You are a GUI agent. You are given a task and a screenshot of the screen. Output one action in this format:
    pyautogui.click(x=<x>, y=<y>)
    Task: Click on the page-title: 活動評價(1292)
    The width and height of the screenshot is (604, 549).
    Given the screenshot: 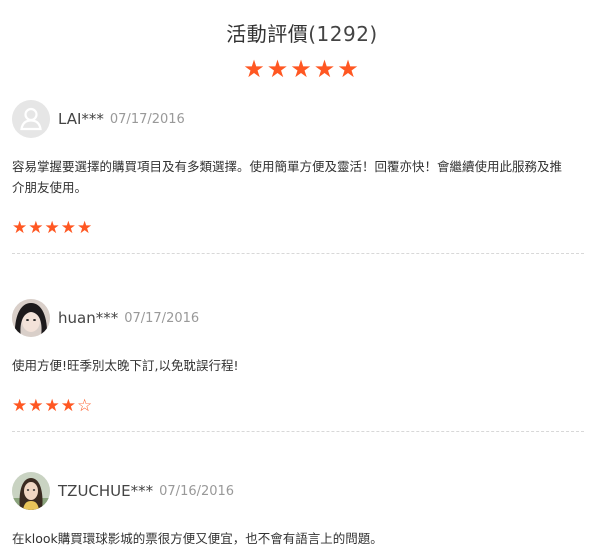 What is the action you would take?
    pyautogui.click(x=302, y=32)
    